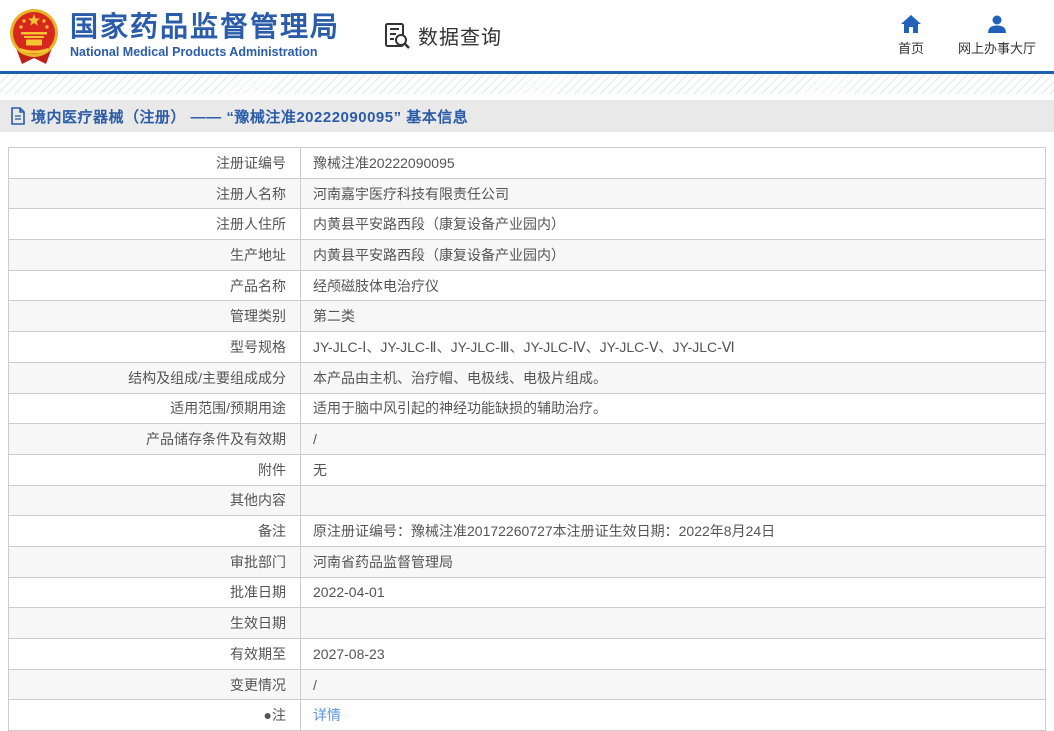 Image resolution: width=1054 pixels, height=731 pixels. Describe the element at coordinates (155, 439) in the screenshot. I see `row-label: 产品储存条件及有效期` at that location.